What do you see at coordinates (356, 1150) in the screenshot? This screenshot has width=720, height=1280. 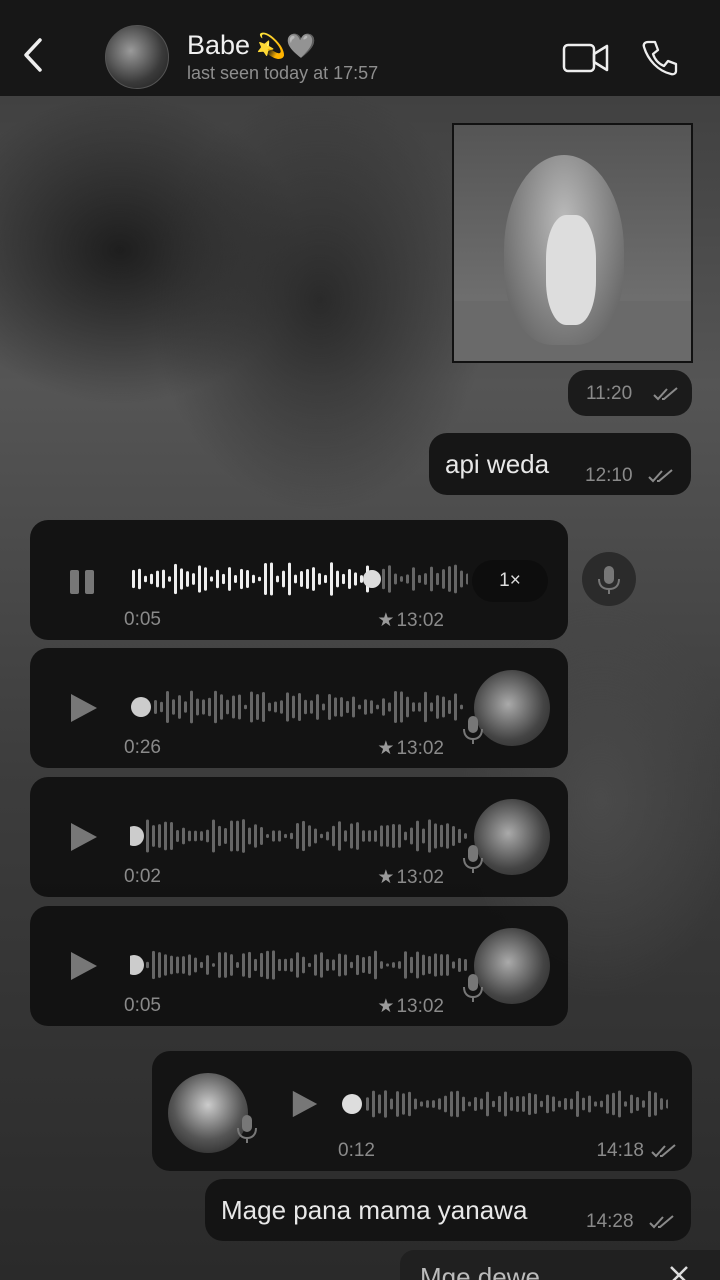 I see `voice-duration: 0:12` at bounding box center [356, 1150].